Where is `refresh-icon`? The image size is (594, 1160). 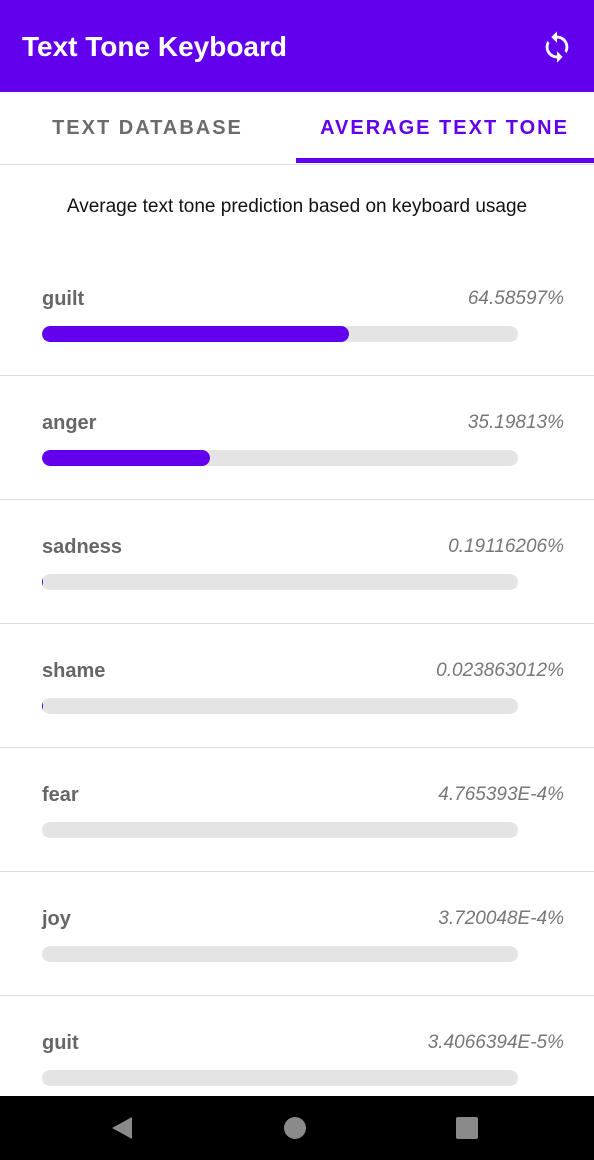 refresh-icon is located at coordinates (557, 47).